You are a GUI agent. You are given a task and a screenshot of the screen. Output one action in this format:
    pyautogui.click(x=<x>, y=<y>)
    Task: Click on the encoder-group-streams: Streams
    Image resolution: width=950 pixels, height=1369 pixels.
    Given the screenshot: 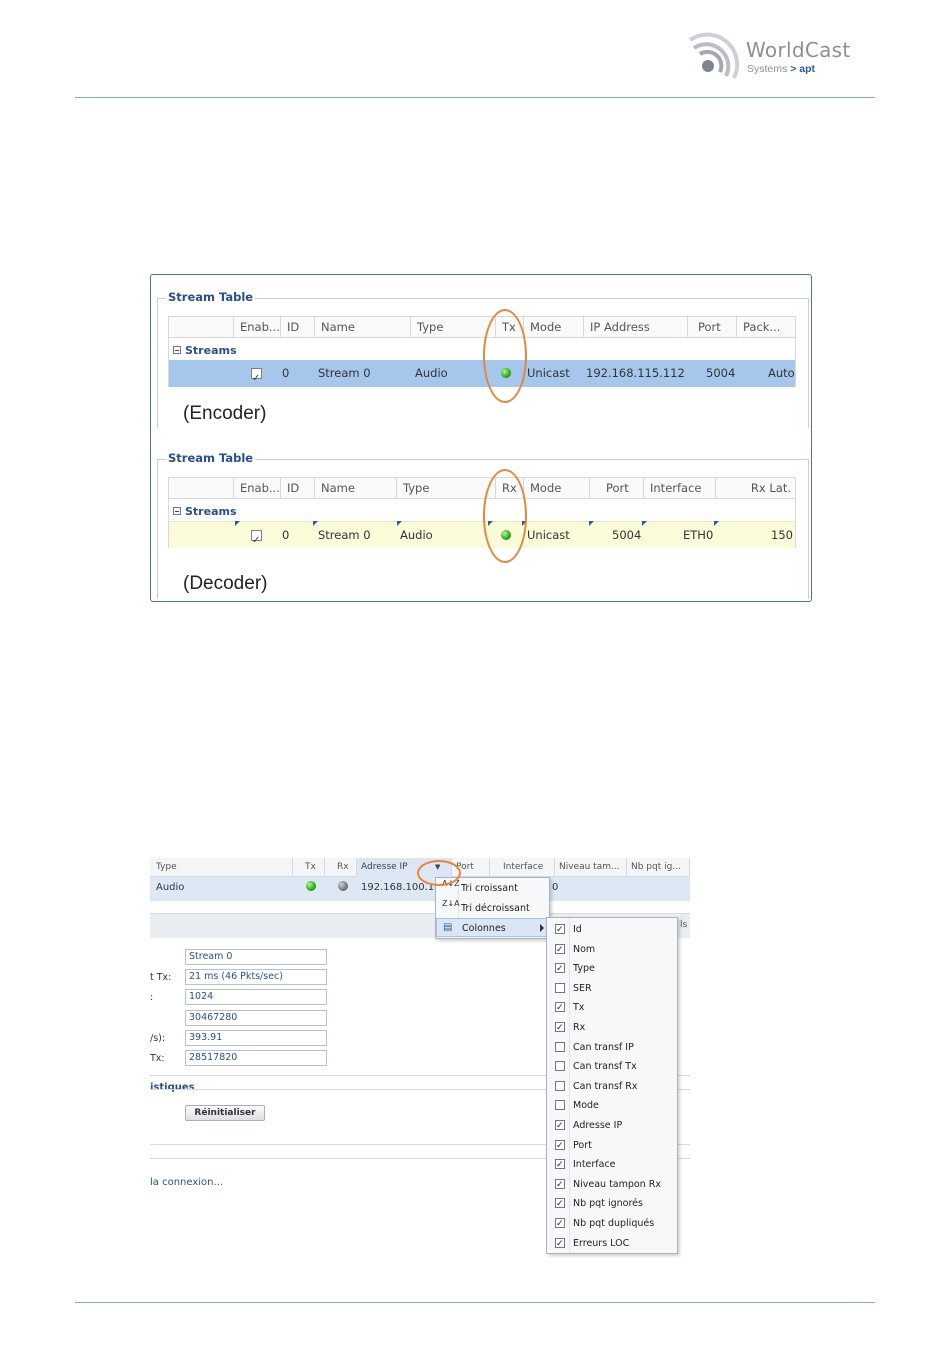 What is the action you would take?
    pyautogui.click(x=482, y=349)
    